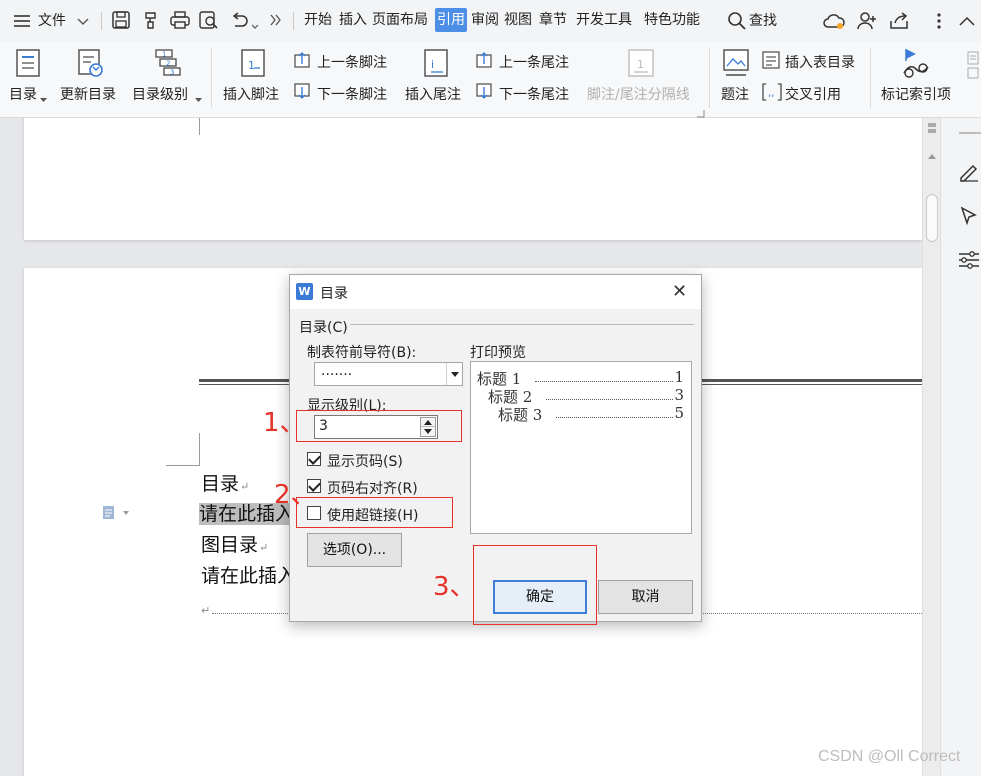 The width and height of the screenshot is (981, 776). Describe the element at coordinates (916, 65) in the screenshot. I see `mark-index-icon` at that location.